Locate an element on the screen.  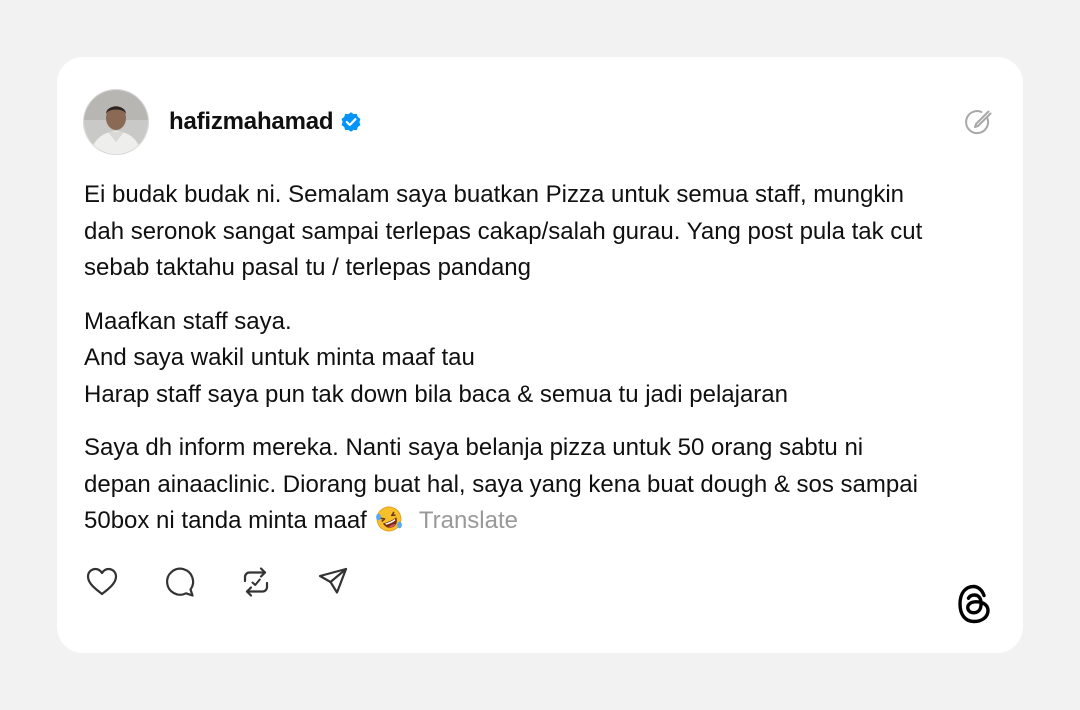
post-actions is located at coordinates (237, 584).